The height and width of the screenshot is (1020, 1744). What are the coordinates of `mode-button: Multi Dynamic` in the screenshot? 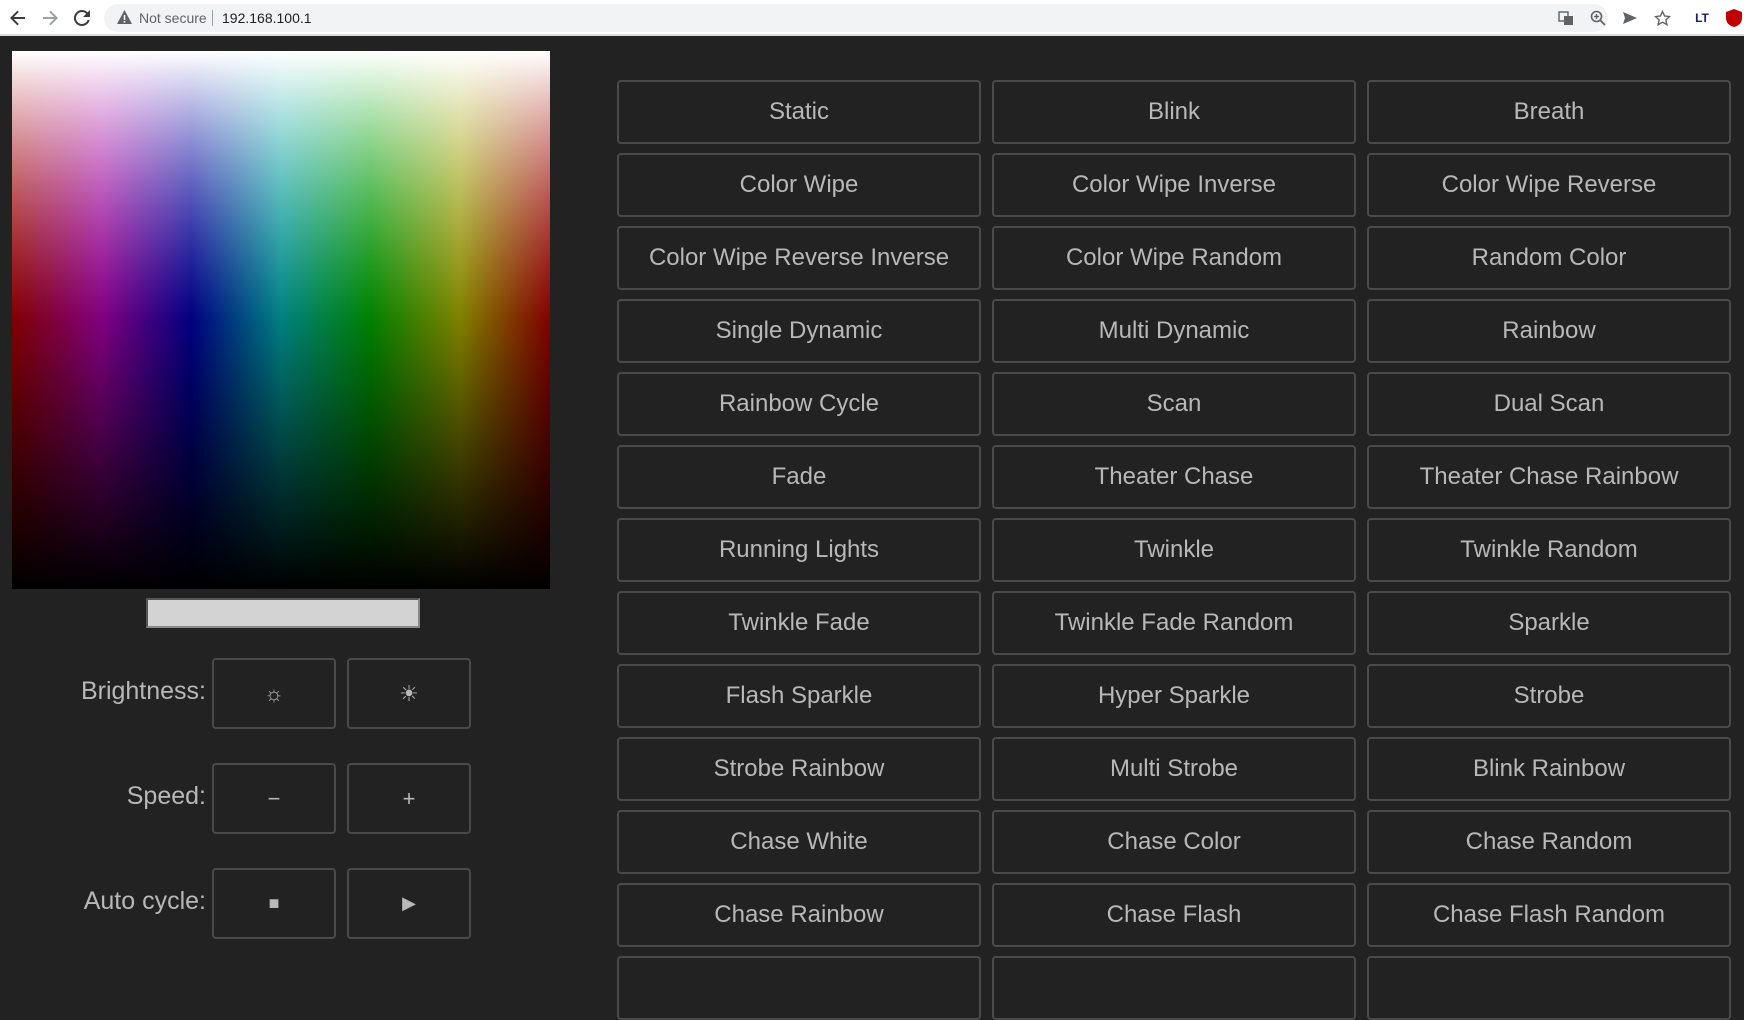 It's located at (1174, 331).